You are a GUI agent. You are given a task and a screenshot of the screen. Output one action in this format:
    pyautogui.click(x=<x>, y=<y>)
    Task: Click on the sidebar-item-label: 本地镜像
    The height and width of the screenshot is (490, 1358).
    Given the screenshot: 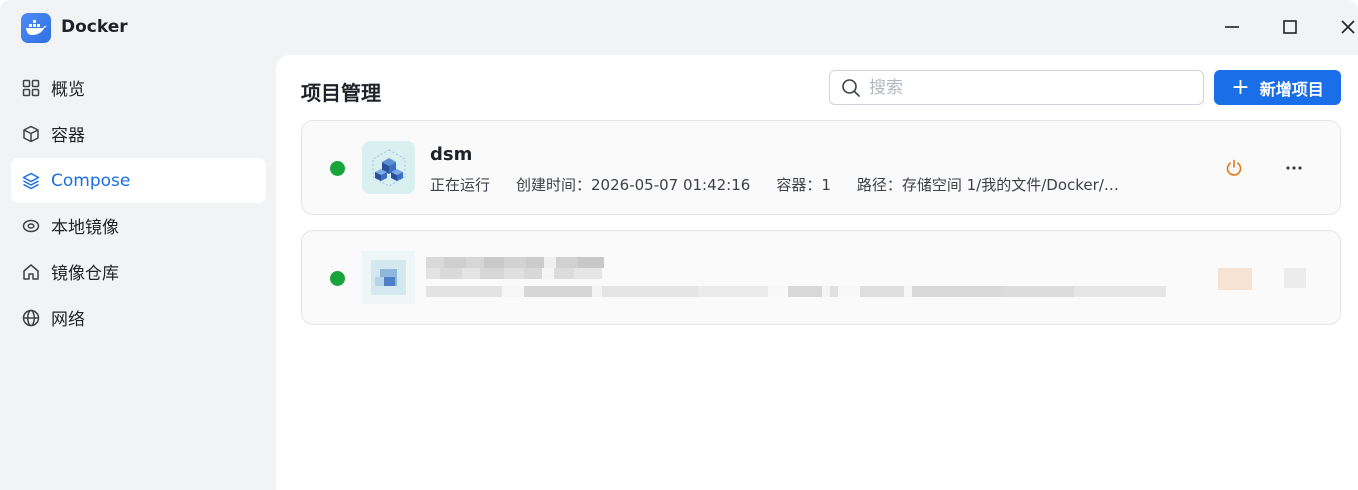 What is the action you would take?
    pyautogui.click(x=85, y=228)
    